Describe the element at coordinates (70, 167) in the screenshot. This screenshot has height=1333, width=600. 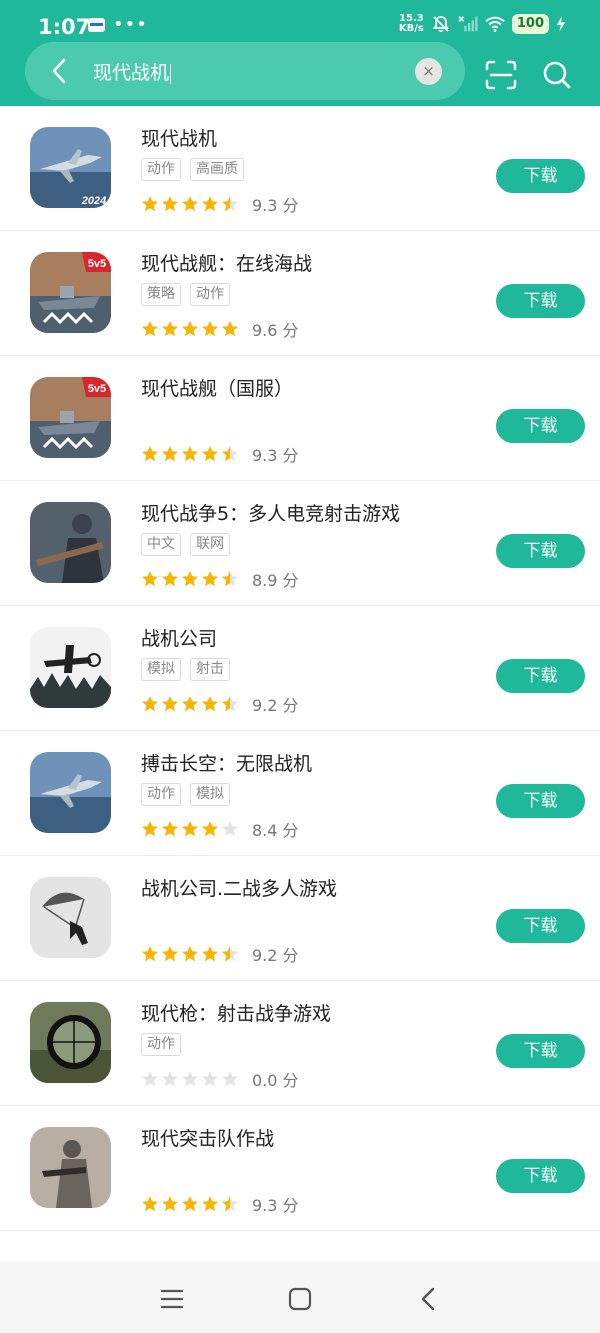
I see `jet-fighter-icon: 2024` at that location.